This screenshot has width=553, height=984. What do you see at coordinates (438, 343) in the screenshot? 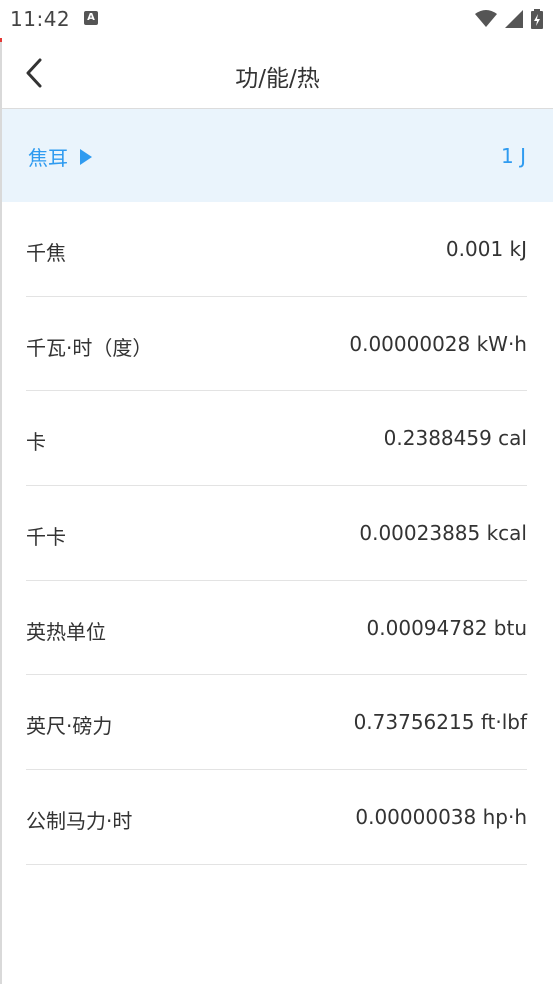
I see `unit-value: 0.00000028 kW·h` at bounding box center [438, 343].